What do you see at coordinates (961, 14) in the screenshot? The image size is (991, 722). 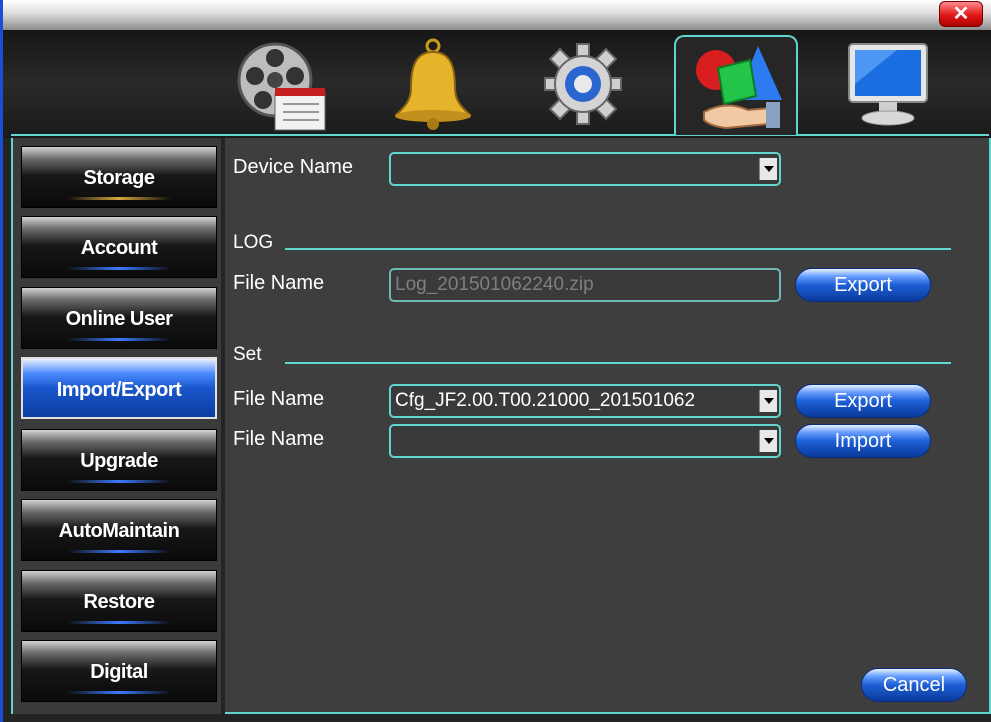 I see `close-button: ✕` at bounding box center [961, 14].